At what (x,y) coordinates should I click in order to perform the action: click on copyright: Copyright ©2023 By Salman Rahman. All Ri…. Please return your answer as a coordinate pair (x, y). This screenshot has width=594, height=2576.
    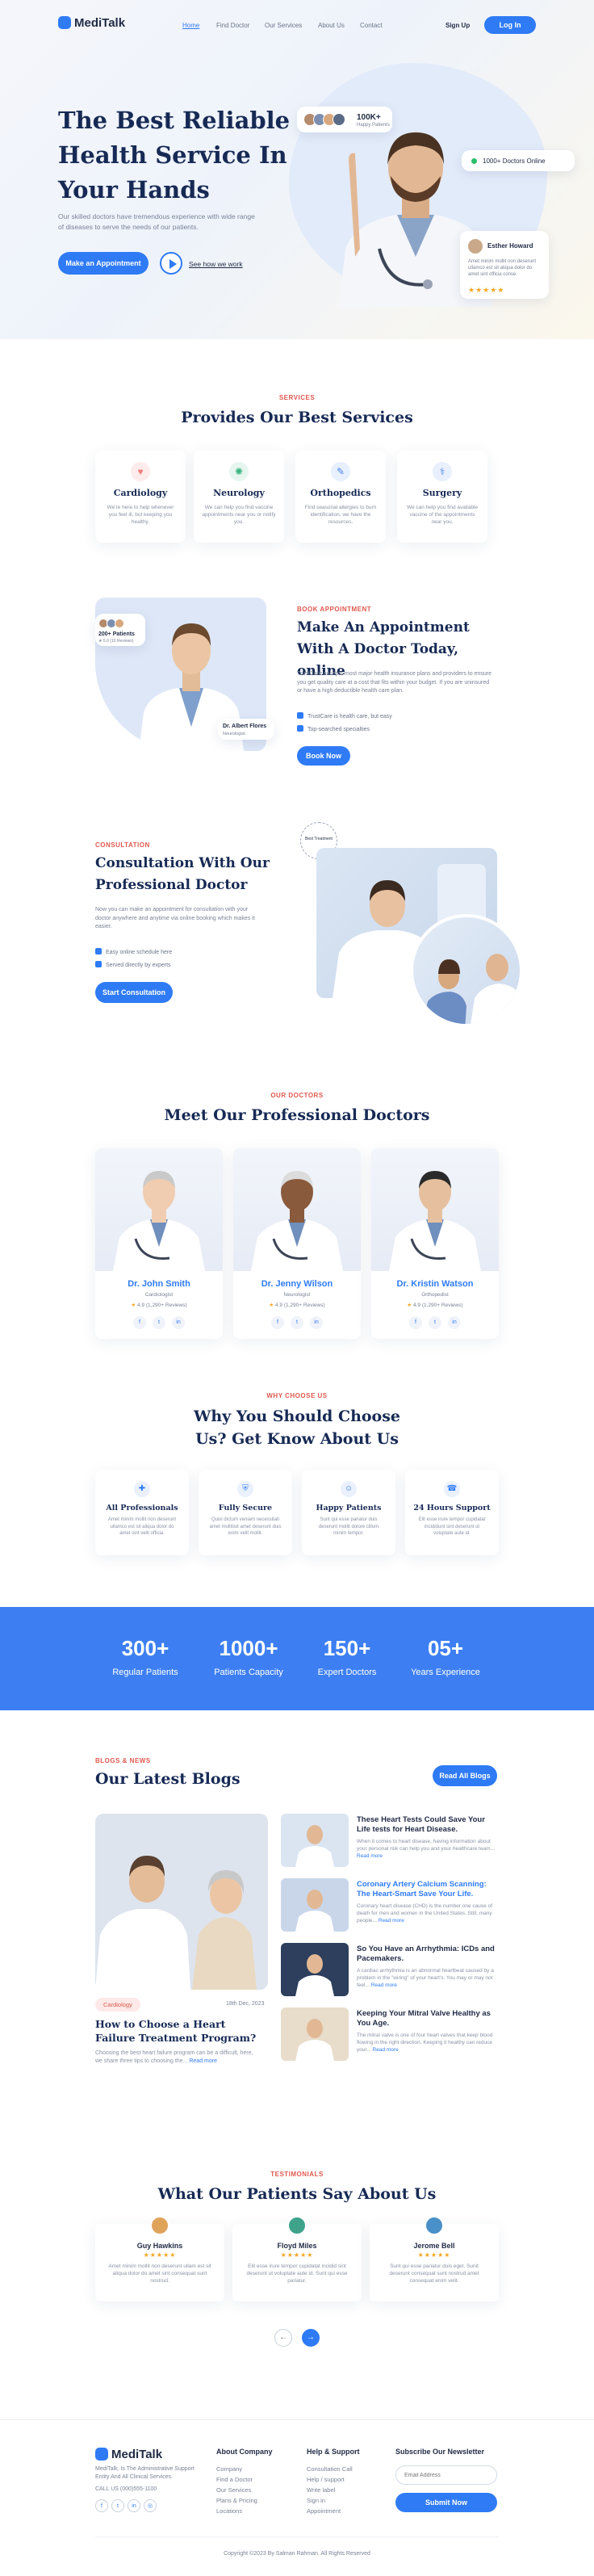
    Looking at the image, I should click on (297, 2554).